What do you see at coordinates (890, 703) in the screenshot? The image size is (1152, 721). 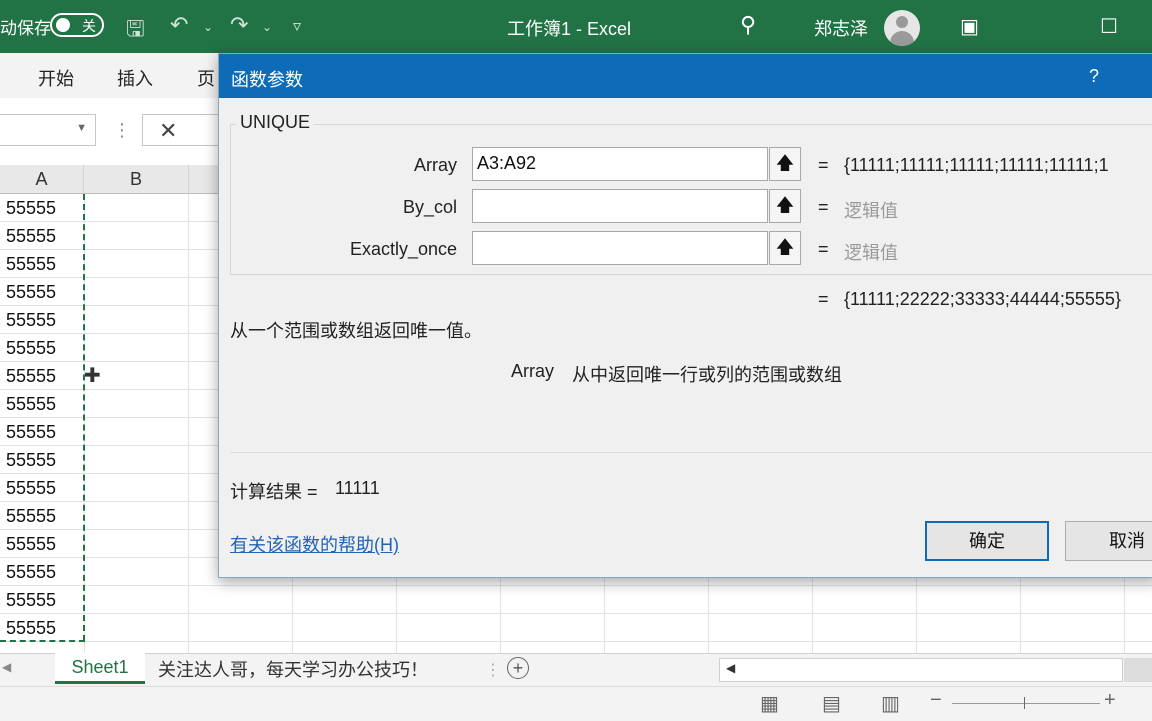 I see `page-break-view-icon: ▥` at bounding box center [890, 703].